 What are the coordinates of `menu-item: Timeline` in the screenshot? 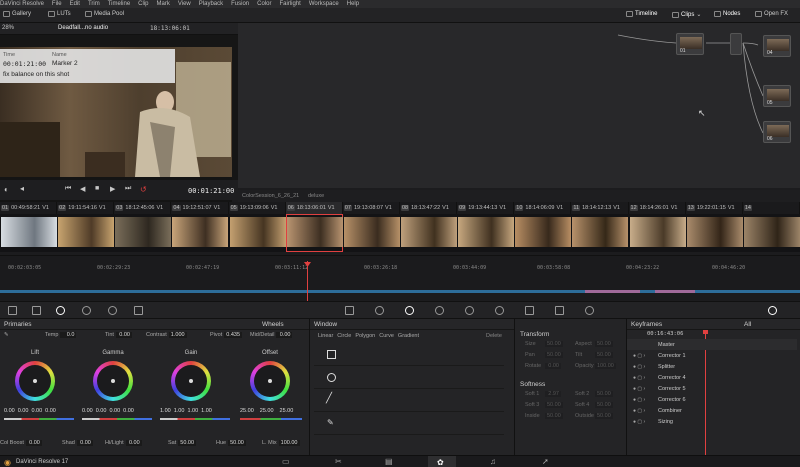 It's located at (119, 4).